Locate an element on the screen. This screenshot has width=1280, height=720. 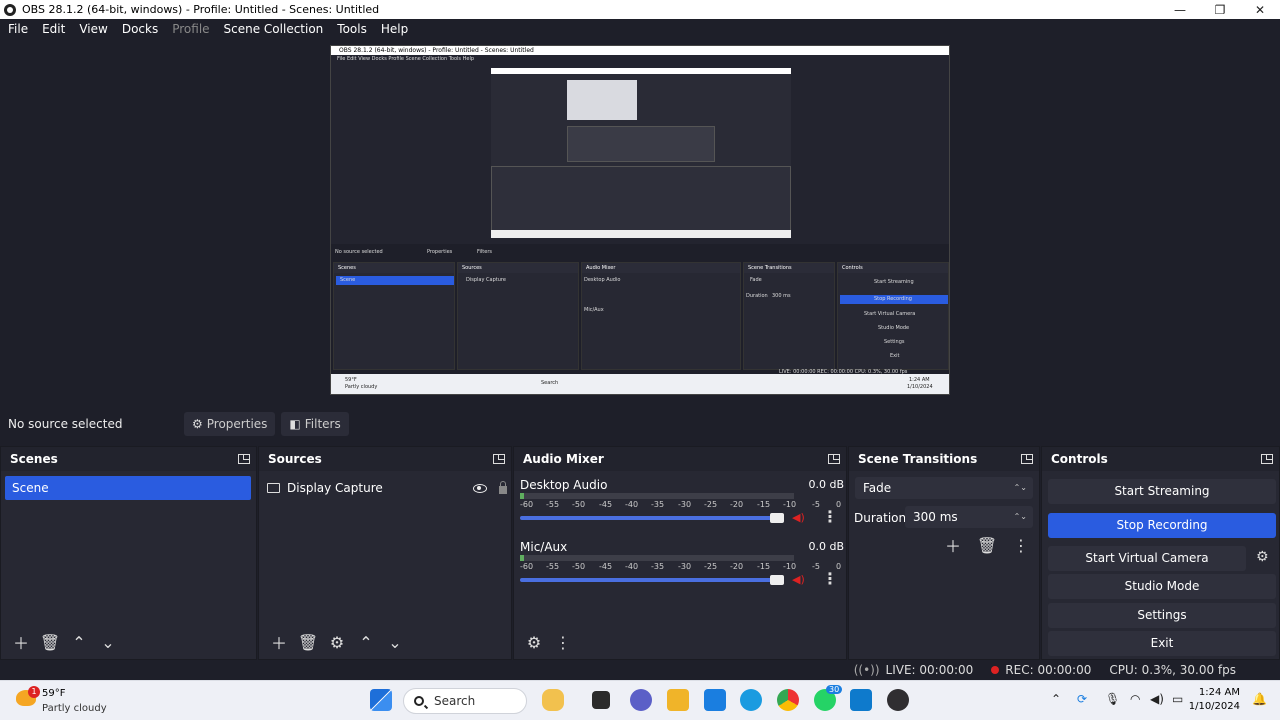
visibility-eye-icon is located at coordinates (480, 488).